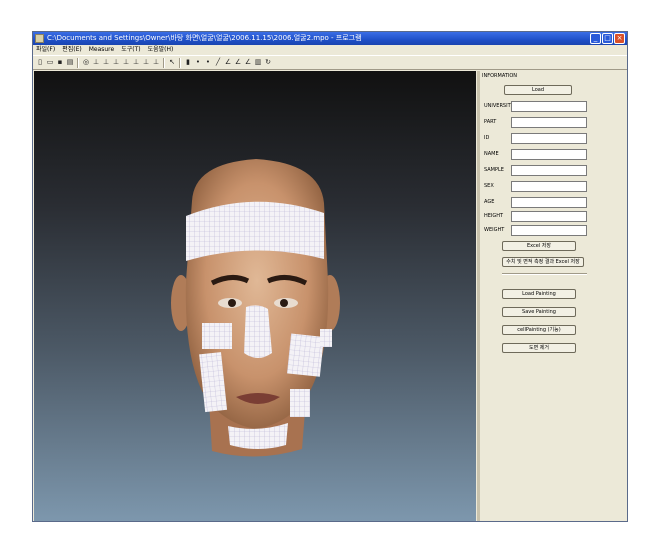 The width and height of the screenshot is (660, 554). Describe the element at coordinates (500, 76) in the screenshot. I see `panel-title: INFORMATION` at that location.